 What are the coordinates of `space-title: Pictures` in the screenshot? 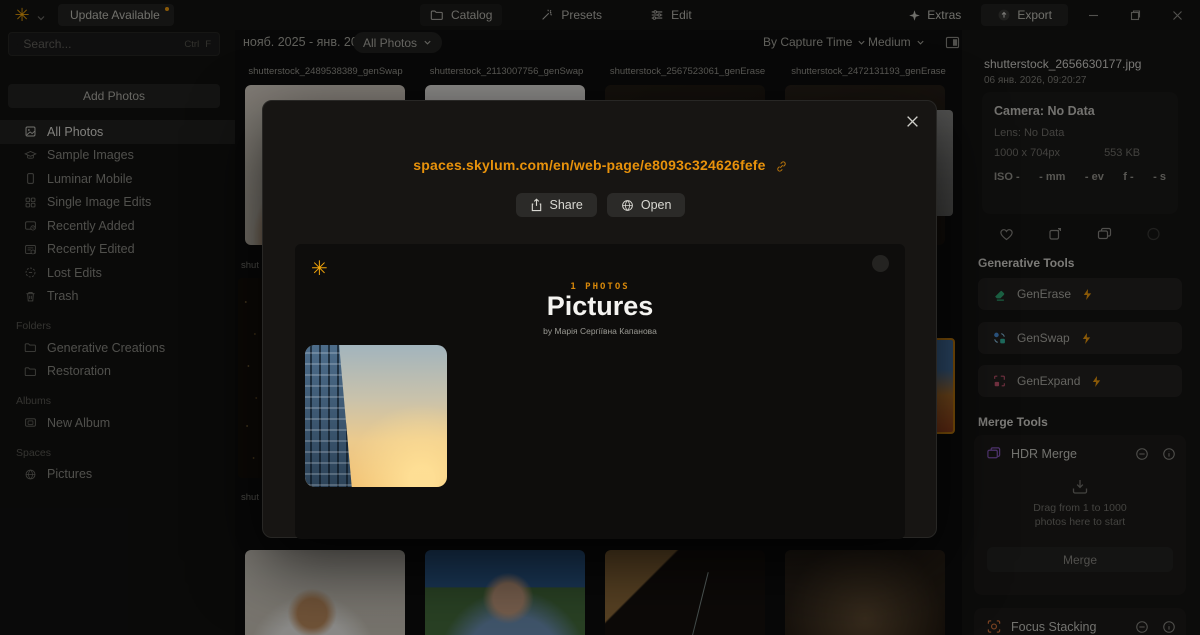 It's located at (600, 306).